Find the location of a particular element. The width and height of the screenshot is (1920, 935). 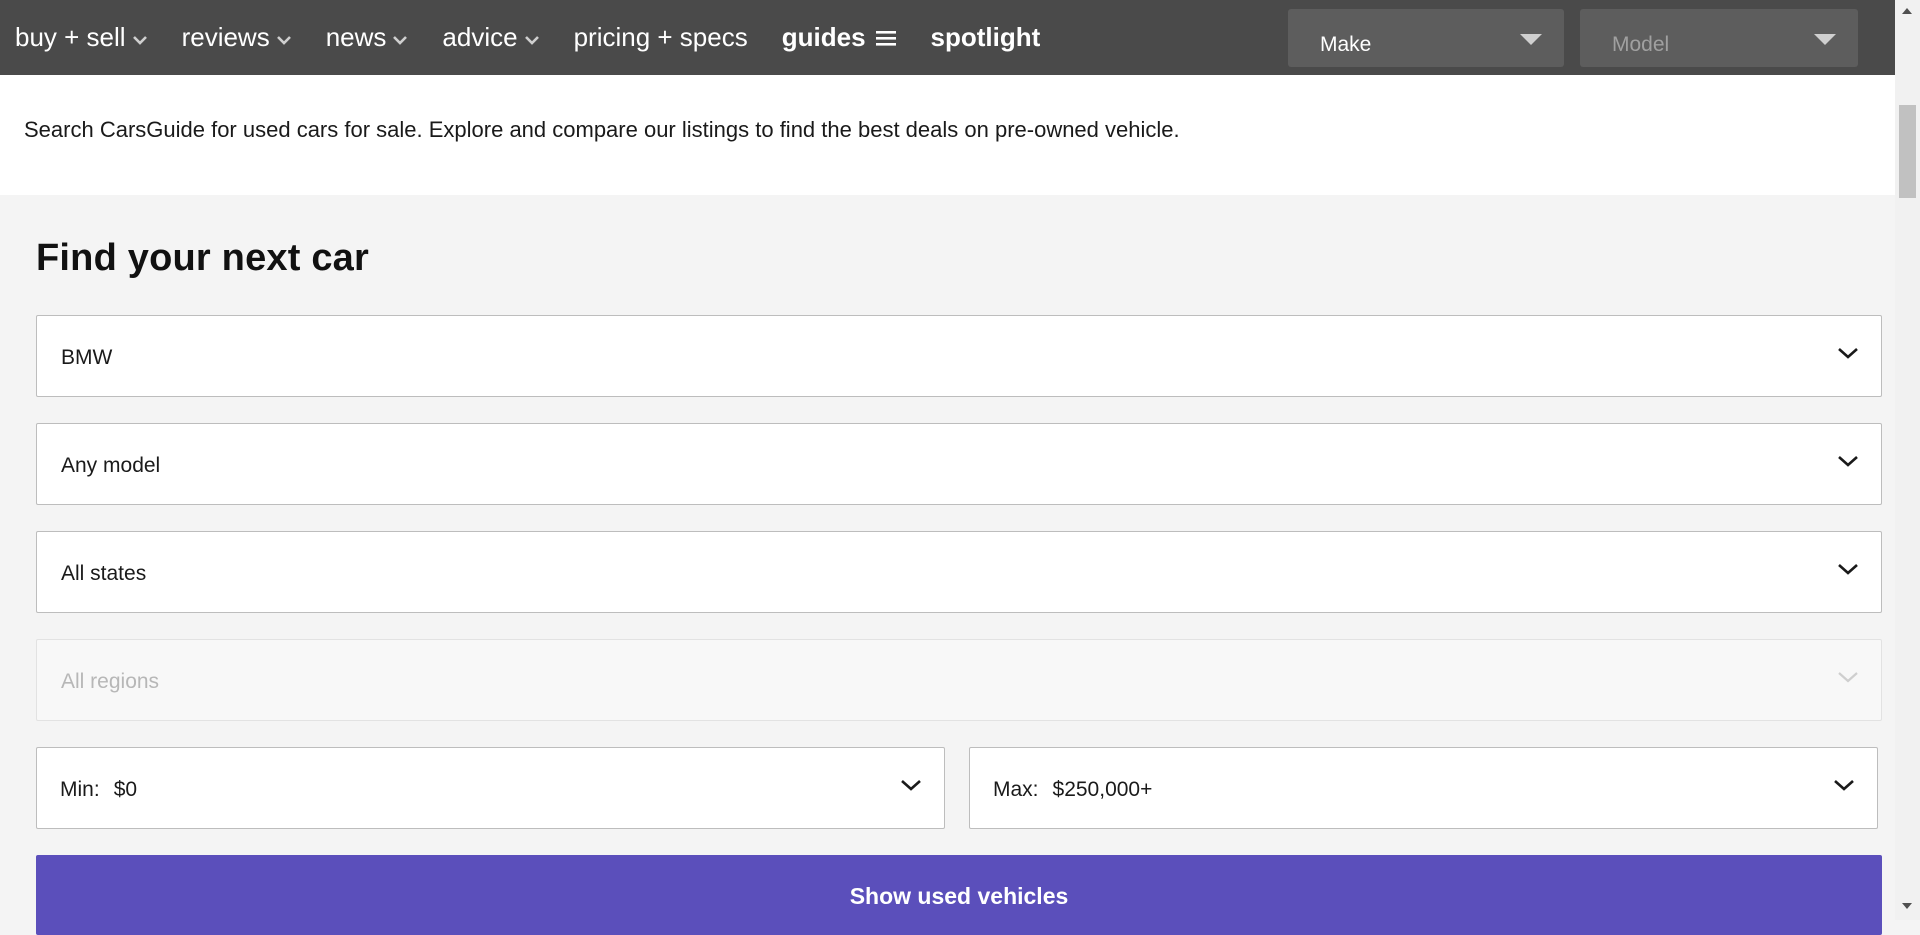

nav-item-guides: guides is located at coordinates (839, 37).